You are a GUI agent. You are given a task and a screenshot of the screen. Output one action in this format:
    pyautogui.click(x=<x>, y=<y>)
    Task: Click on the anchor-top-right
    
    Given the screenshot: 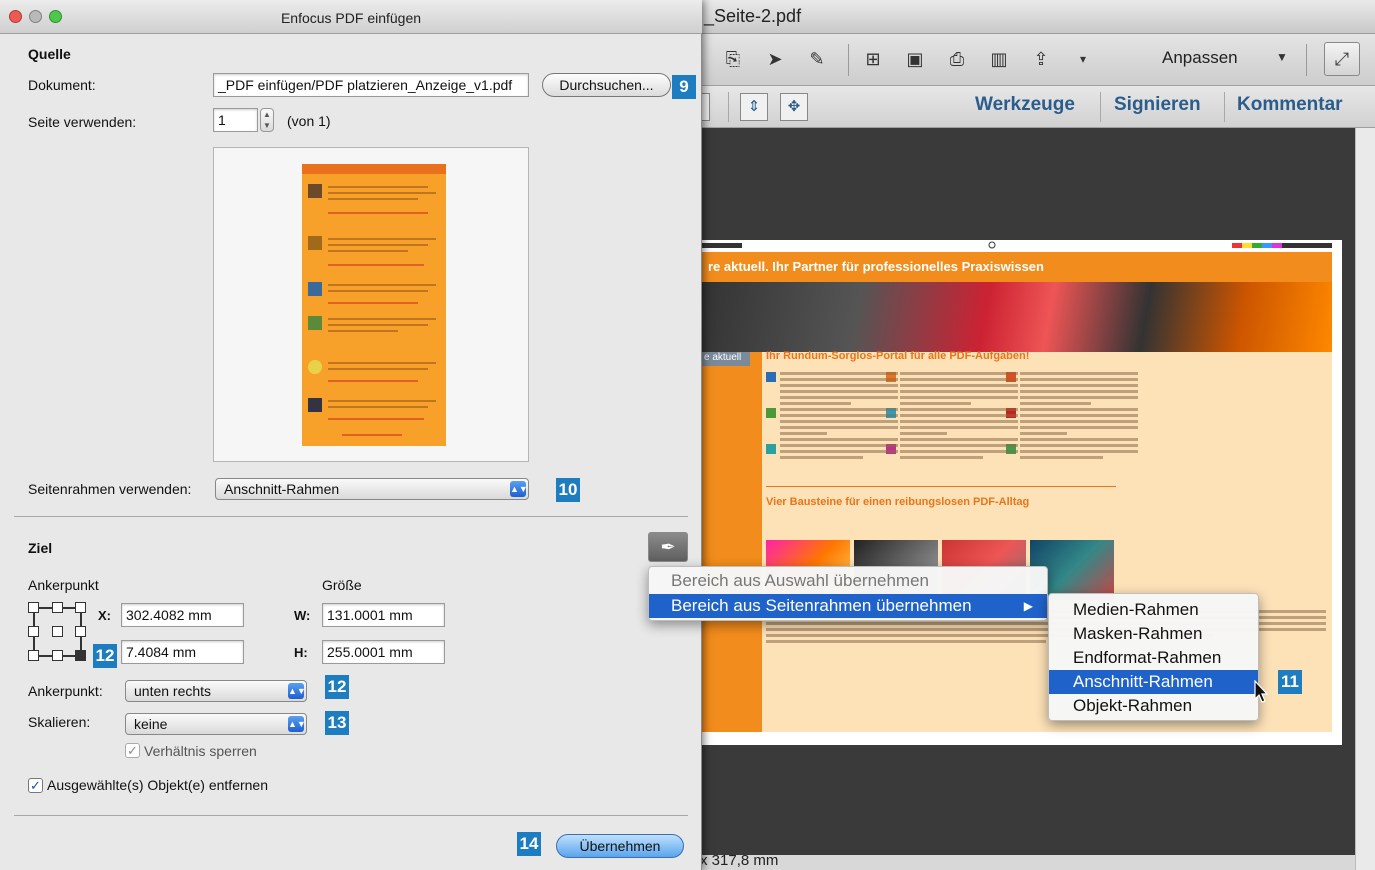 What is the action you would take?
    pyautogui.click(x=80, y=607)
    